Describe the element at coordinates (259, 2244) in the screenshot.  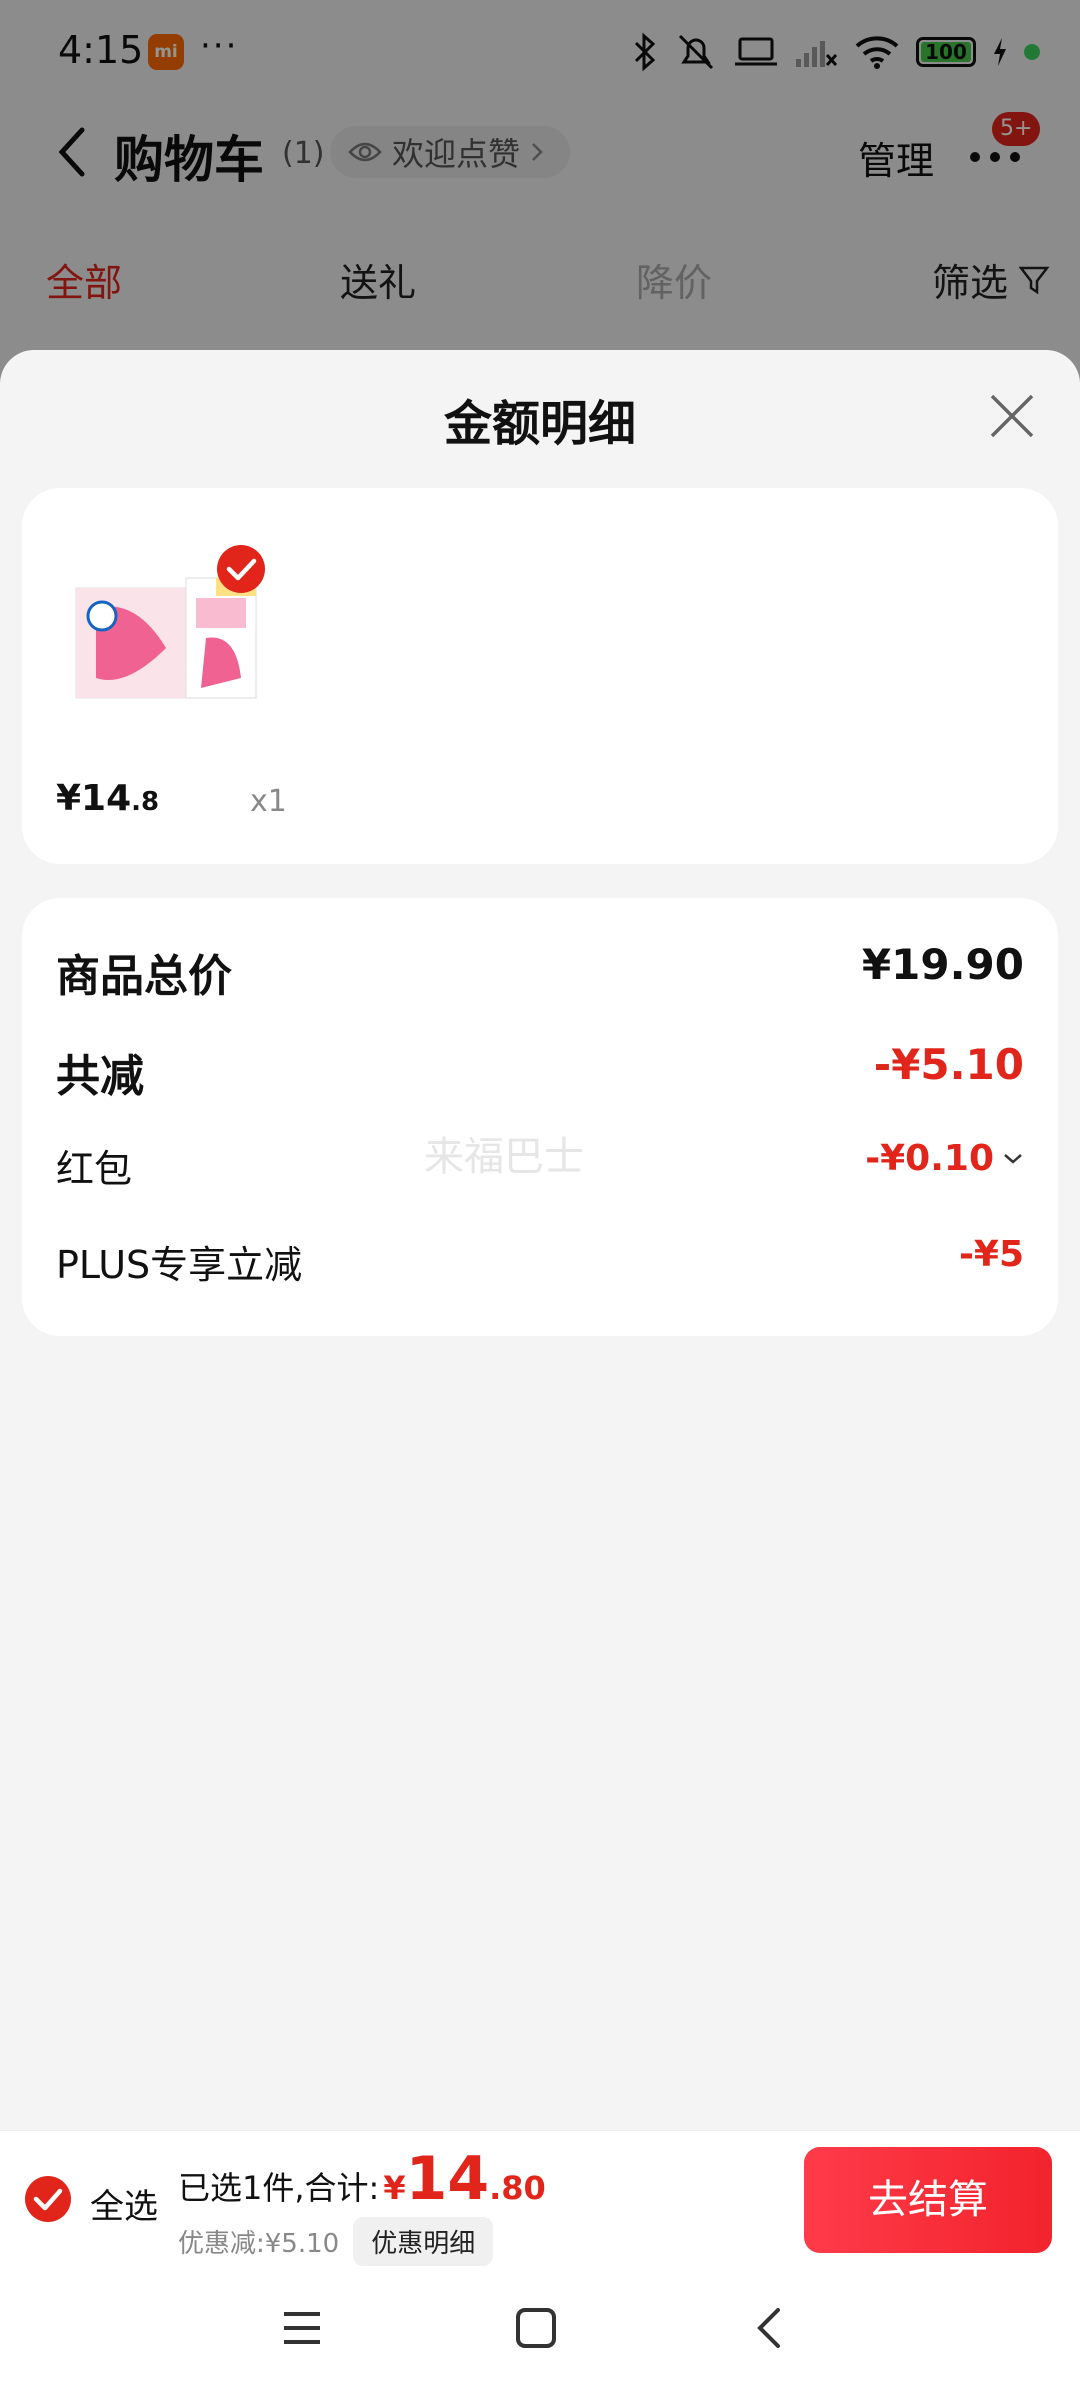
I see `discount-amount: 优惠减:¥5.10` at that location.